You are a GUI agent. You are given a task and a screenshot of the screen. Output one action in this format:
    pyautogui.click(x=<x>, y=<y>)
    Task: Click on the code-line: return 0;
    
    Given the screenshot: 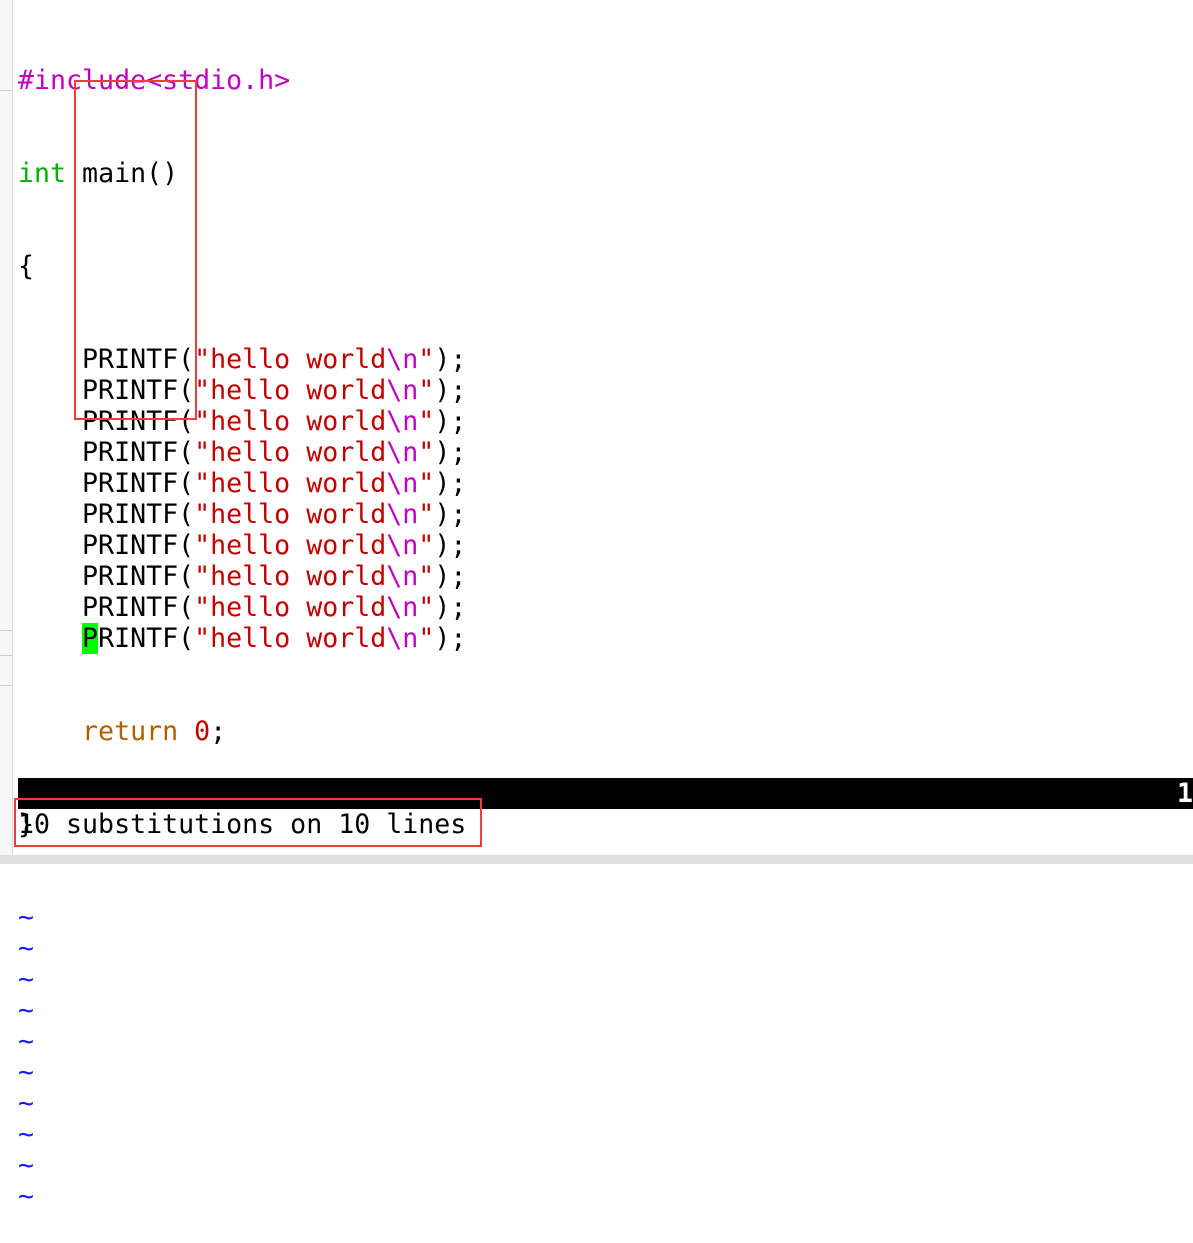 What is the action you would take?
    pyautogui.click(x=605, y=731)
    